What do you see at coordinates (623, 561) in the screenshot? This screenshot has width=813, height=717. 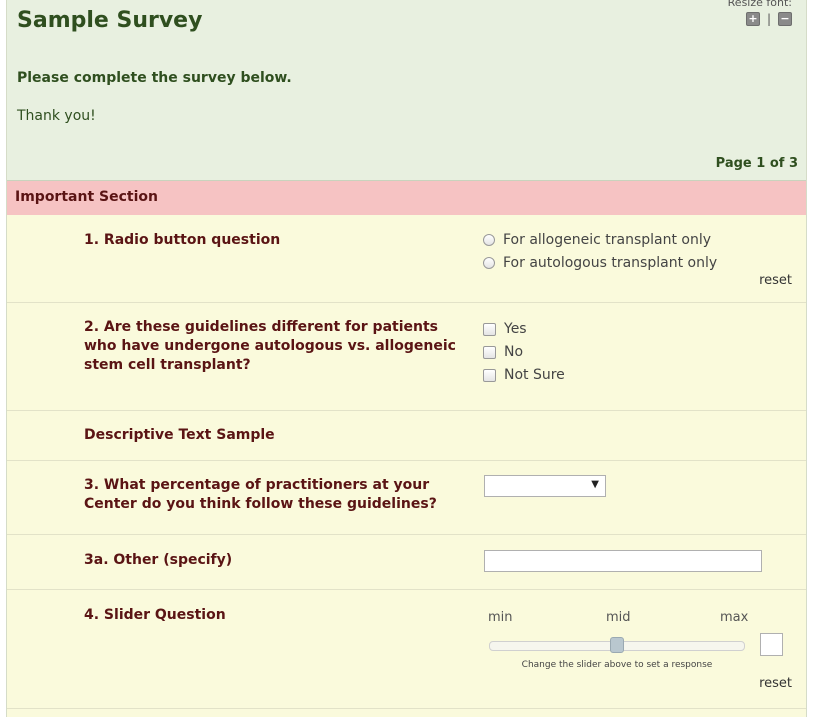 I see `other-specify-input` at bounding box center [623, 561].